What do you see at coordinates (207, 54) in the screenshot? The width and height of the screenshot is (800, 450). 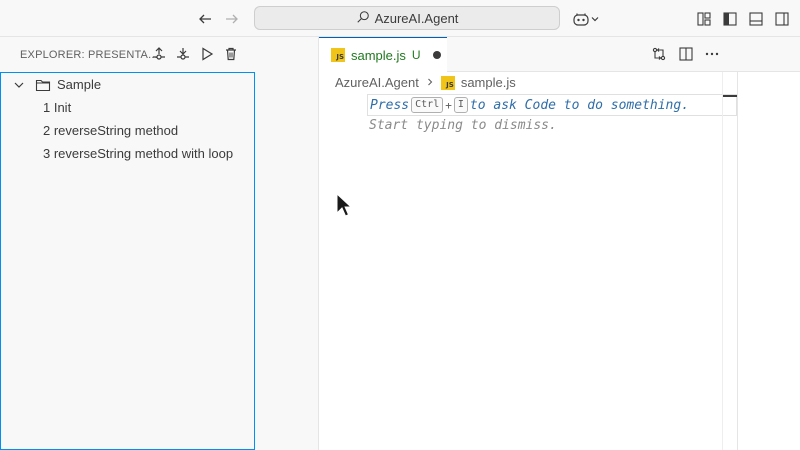 I see `run-icon` at bounding box center [207, 54].